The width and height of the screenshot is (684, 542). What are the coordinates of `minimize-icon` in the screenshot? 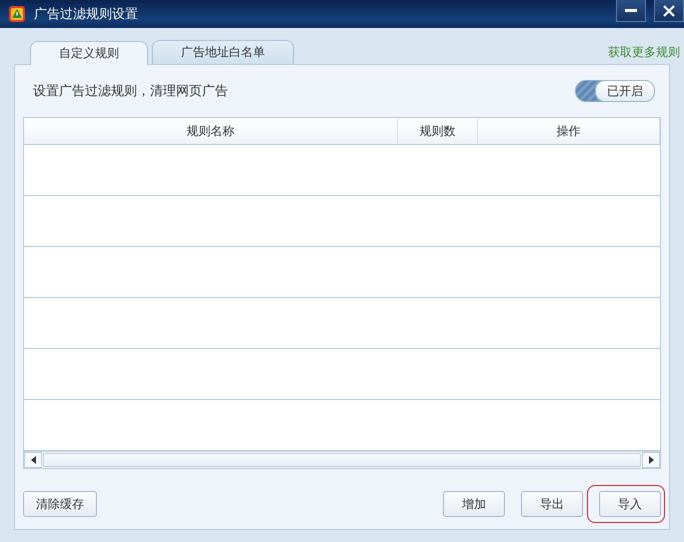 It's located at (631, 10).